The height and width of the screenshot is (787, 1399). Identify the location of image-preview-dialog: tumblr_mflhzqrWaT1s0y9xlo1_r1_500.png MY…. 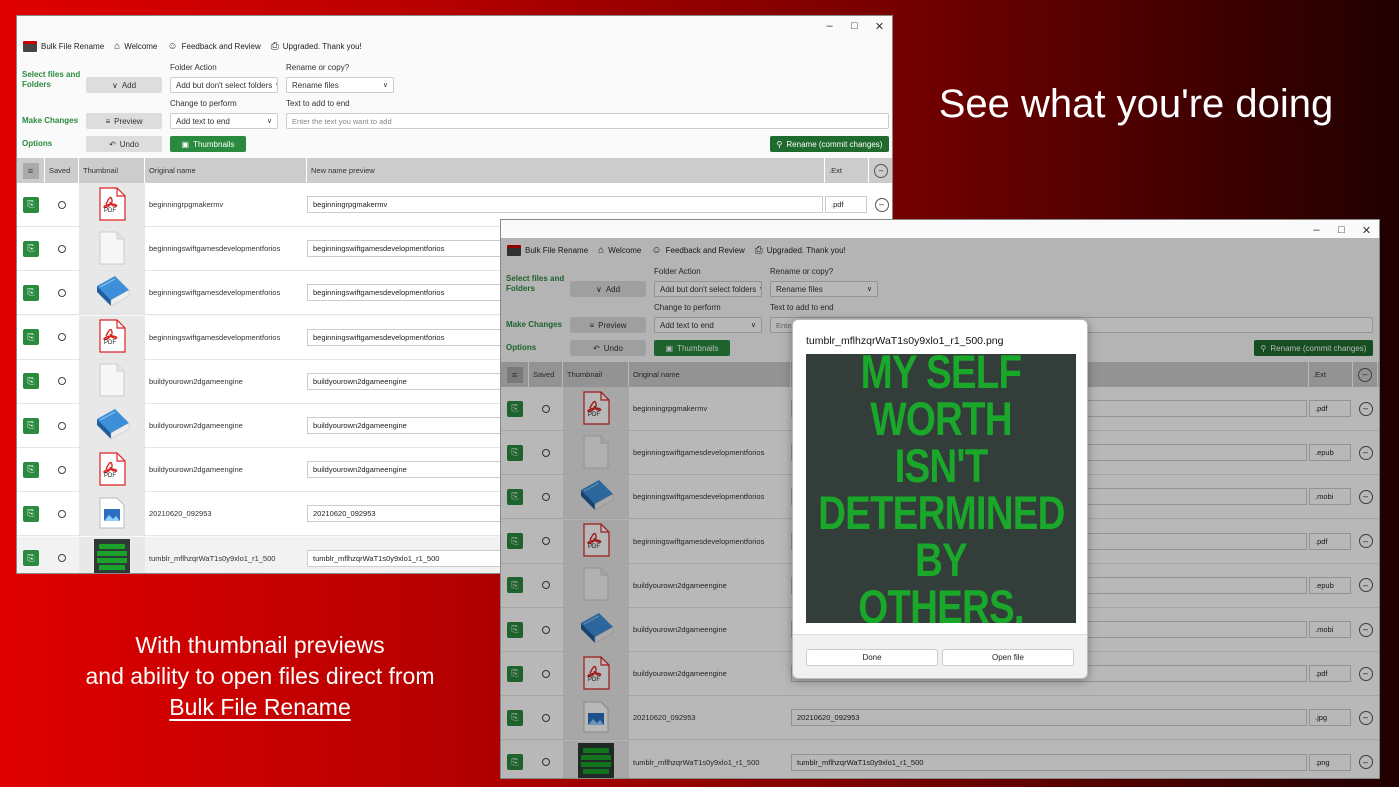
(940, 499).